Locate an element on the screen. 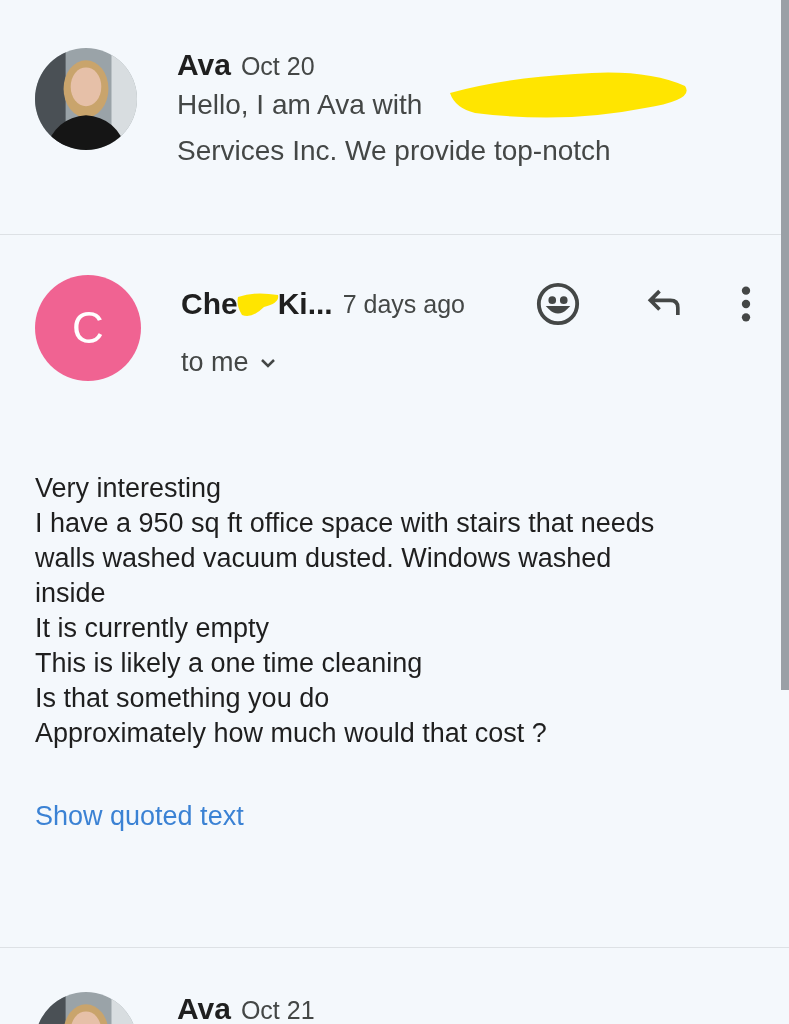  avatar: C is located at coordinates (88, 328).